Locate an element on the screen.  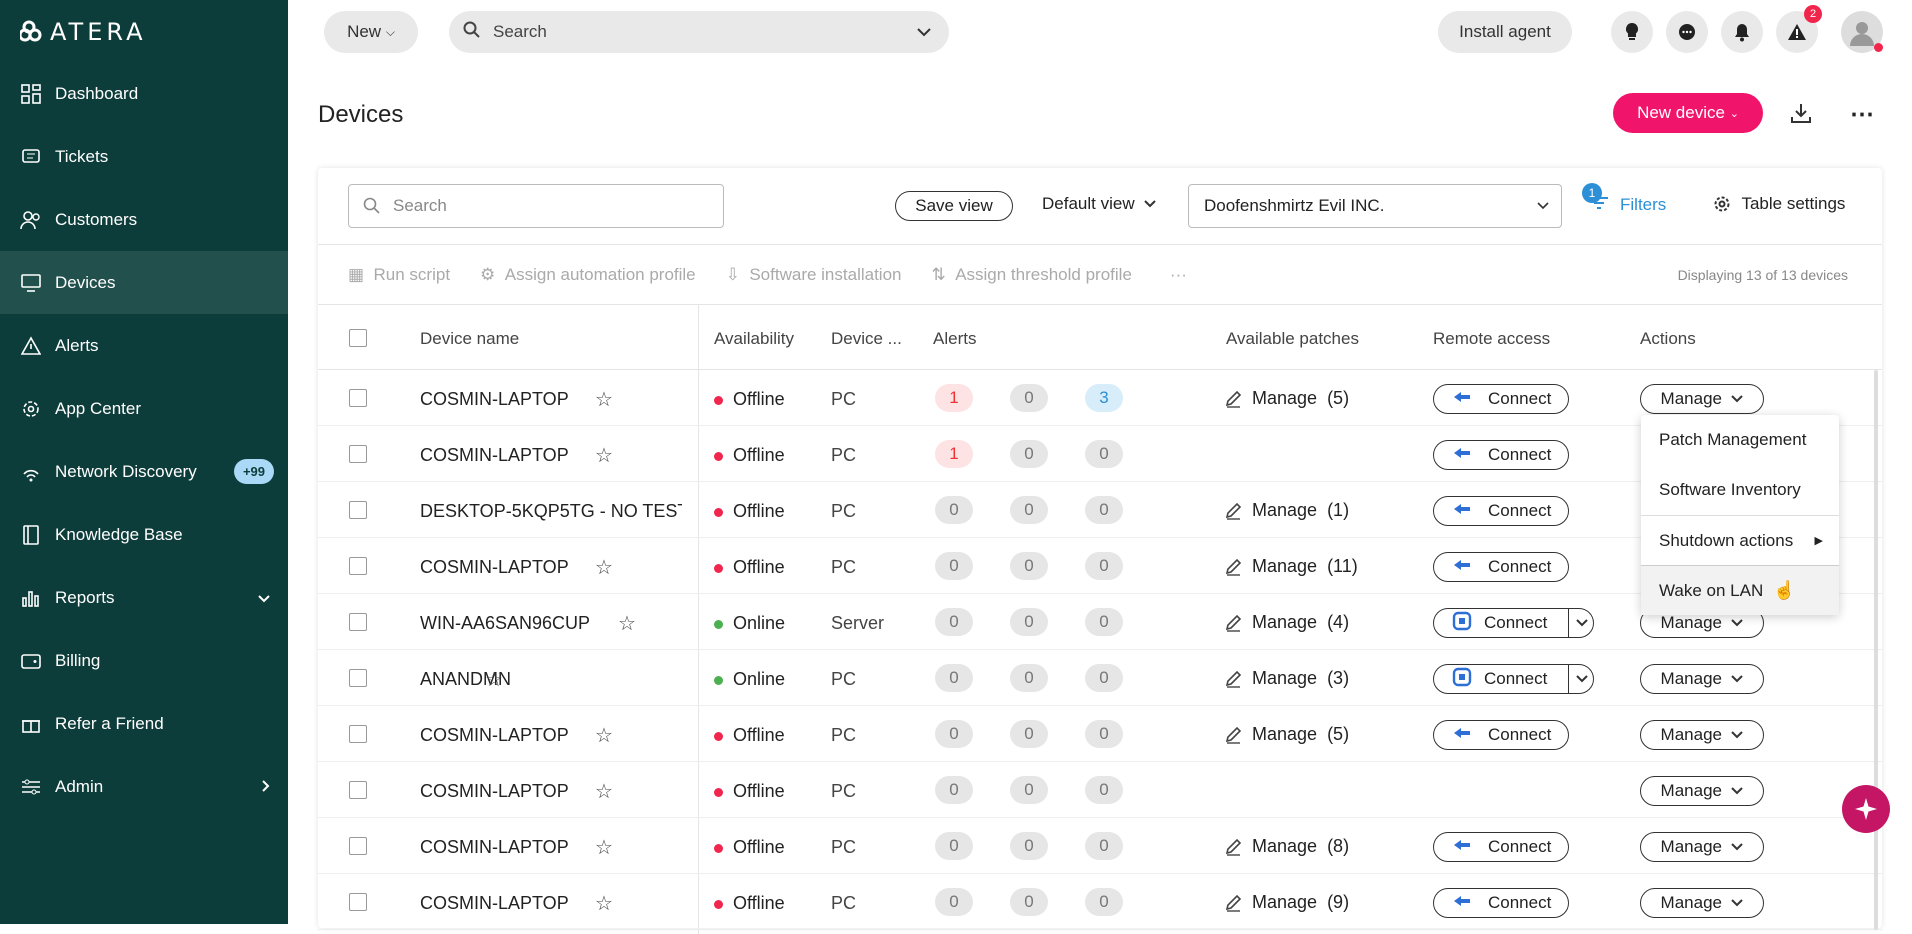
customer-select: Doofenshmirtz Evil INC. is located at coordinates (1375, 206).